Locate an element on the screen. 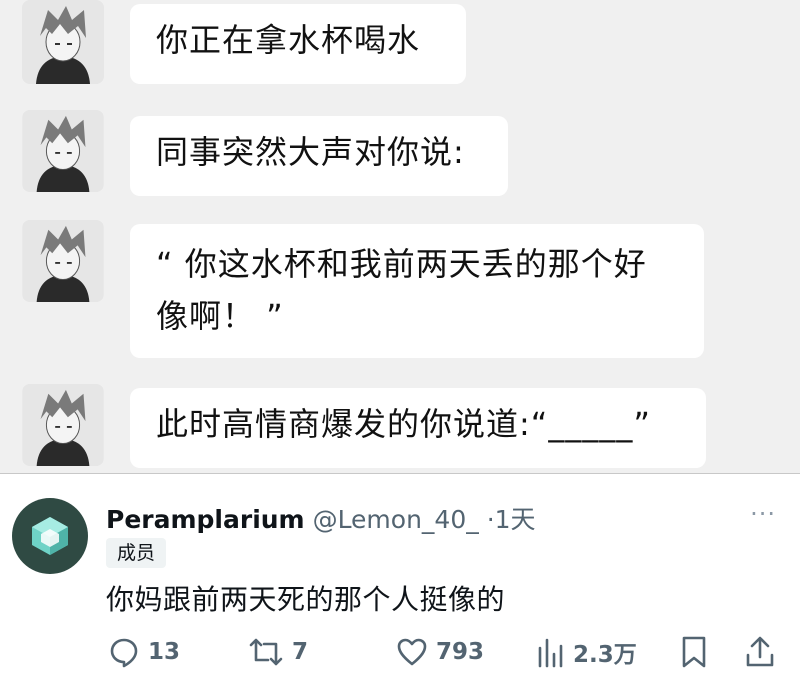 This screenshot has height=696, width=800. chat-bubble: 你正在拿水杯喝水 is located at coordinates (298, 44).